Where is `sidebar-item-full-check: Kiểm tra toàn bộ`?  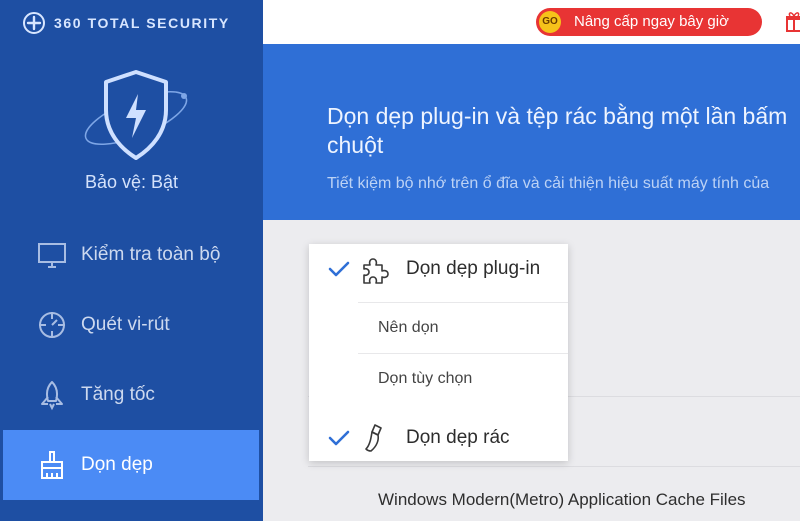 sidebar-item-full-check: Kiểm tra toàn bộ is located at coordinates (131, 255).